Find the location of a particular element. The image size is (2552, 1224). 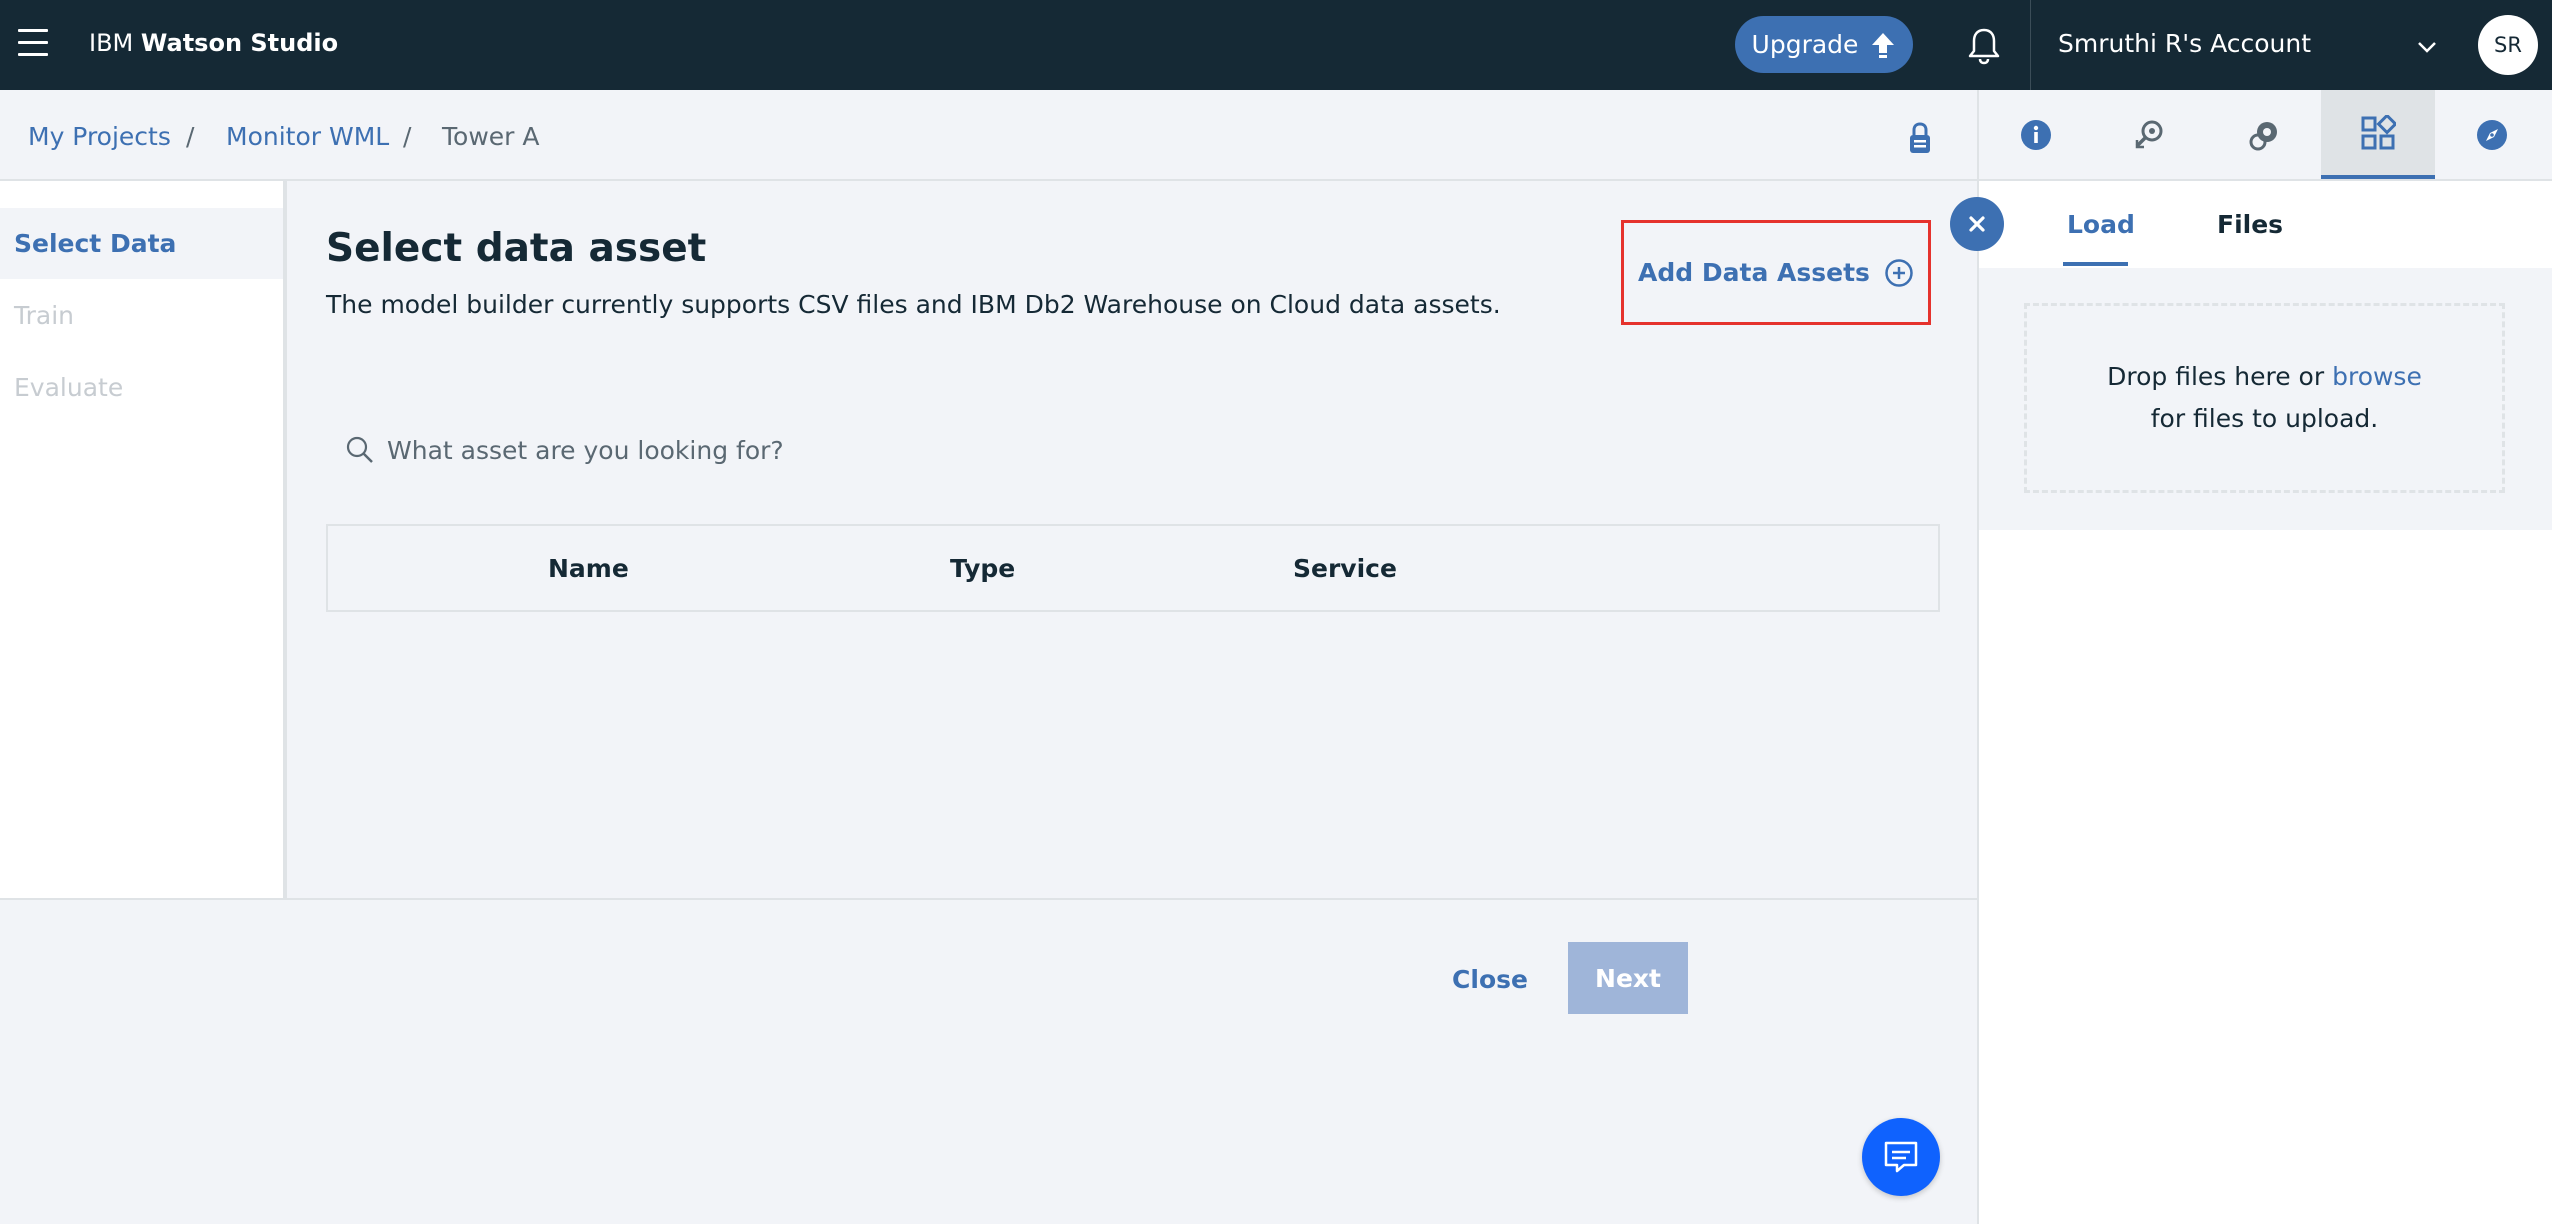

data-tool is located at coordinates (2378, 134).